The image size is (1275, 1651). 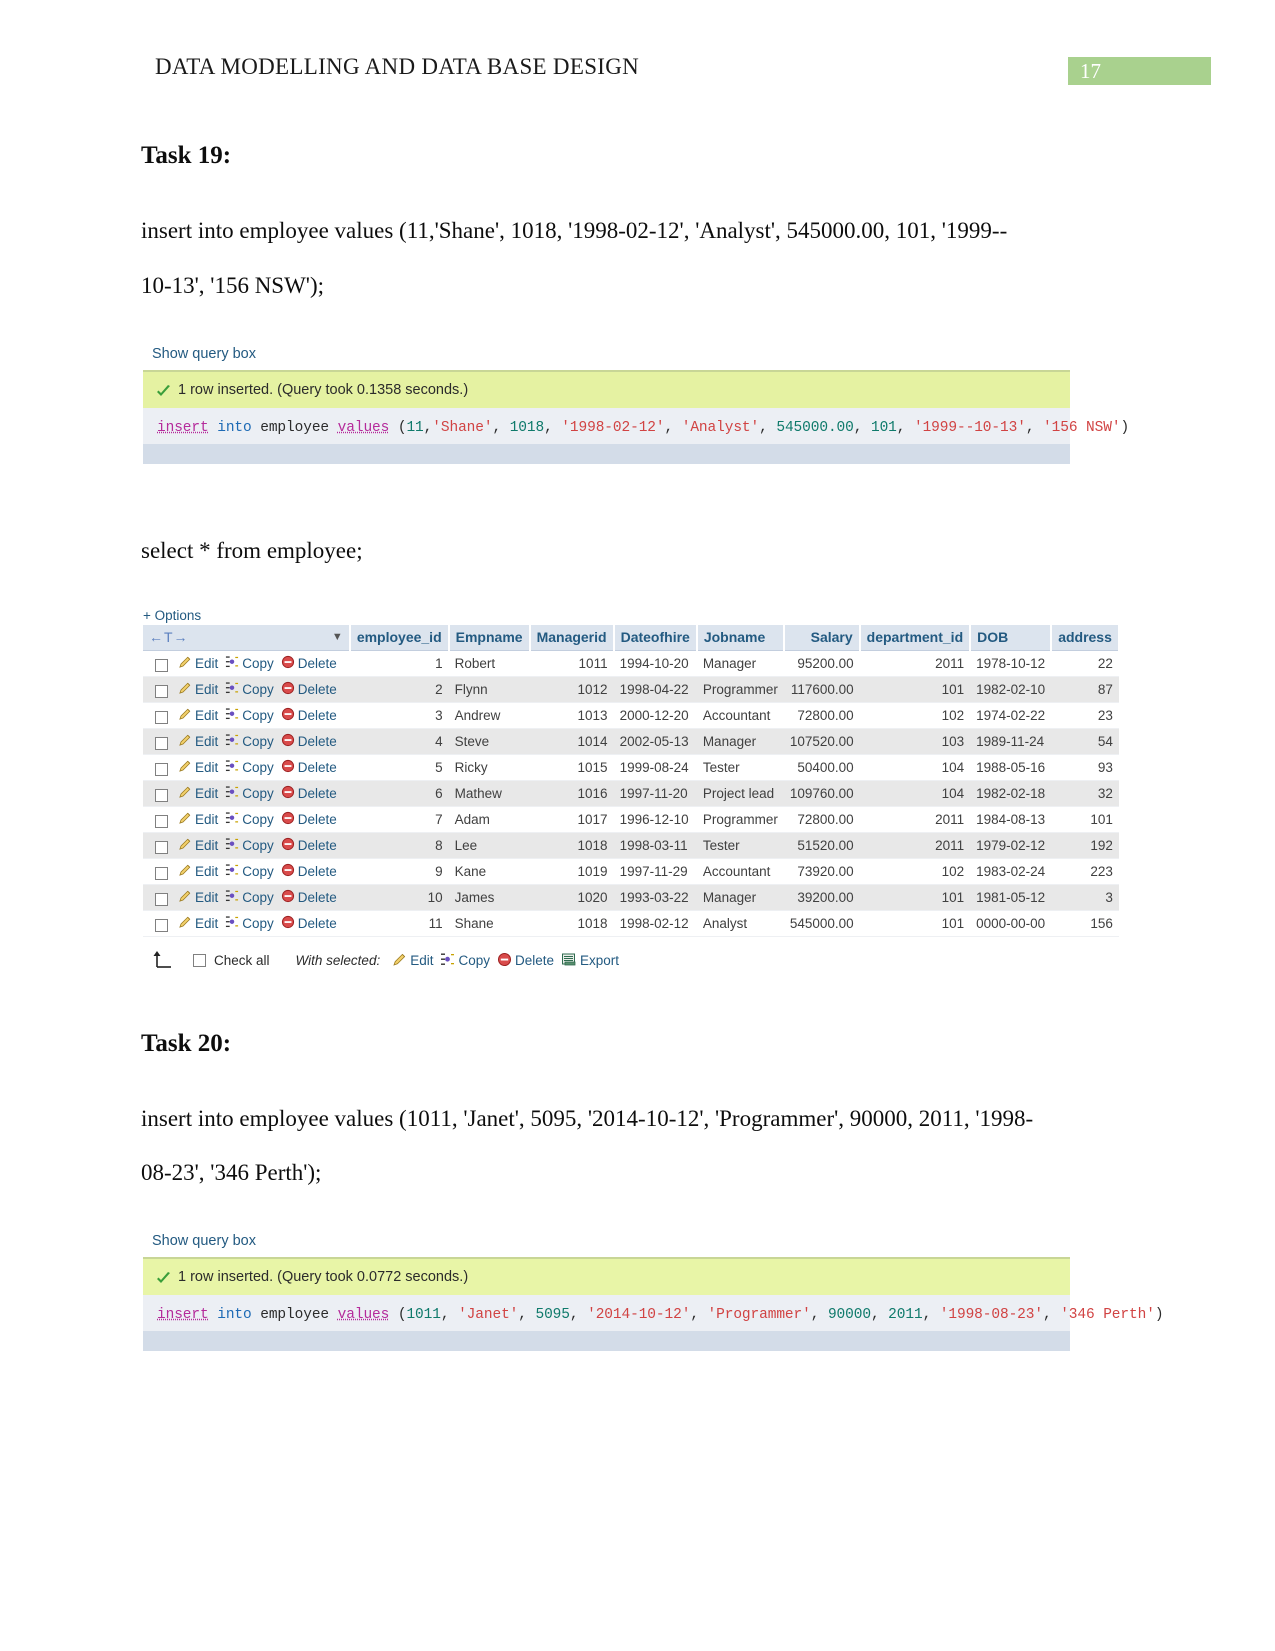 I want to click on sort-arrows-icon: ←T→, so click(x=169, y=637).